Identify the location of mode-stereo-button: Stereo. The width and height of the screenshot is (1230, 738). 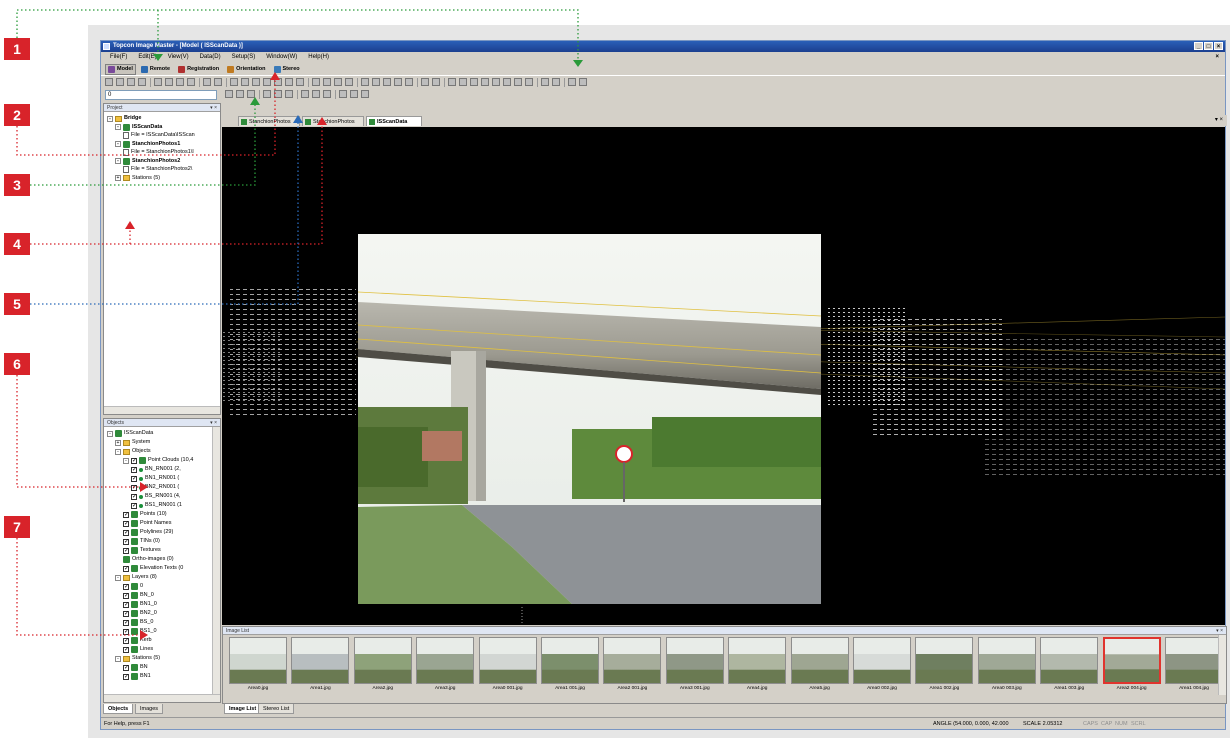
(287, 69).